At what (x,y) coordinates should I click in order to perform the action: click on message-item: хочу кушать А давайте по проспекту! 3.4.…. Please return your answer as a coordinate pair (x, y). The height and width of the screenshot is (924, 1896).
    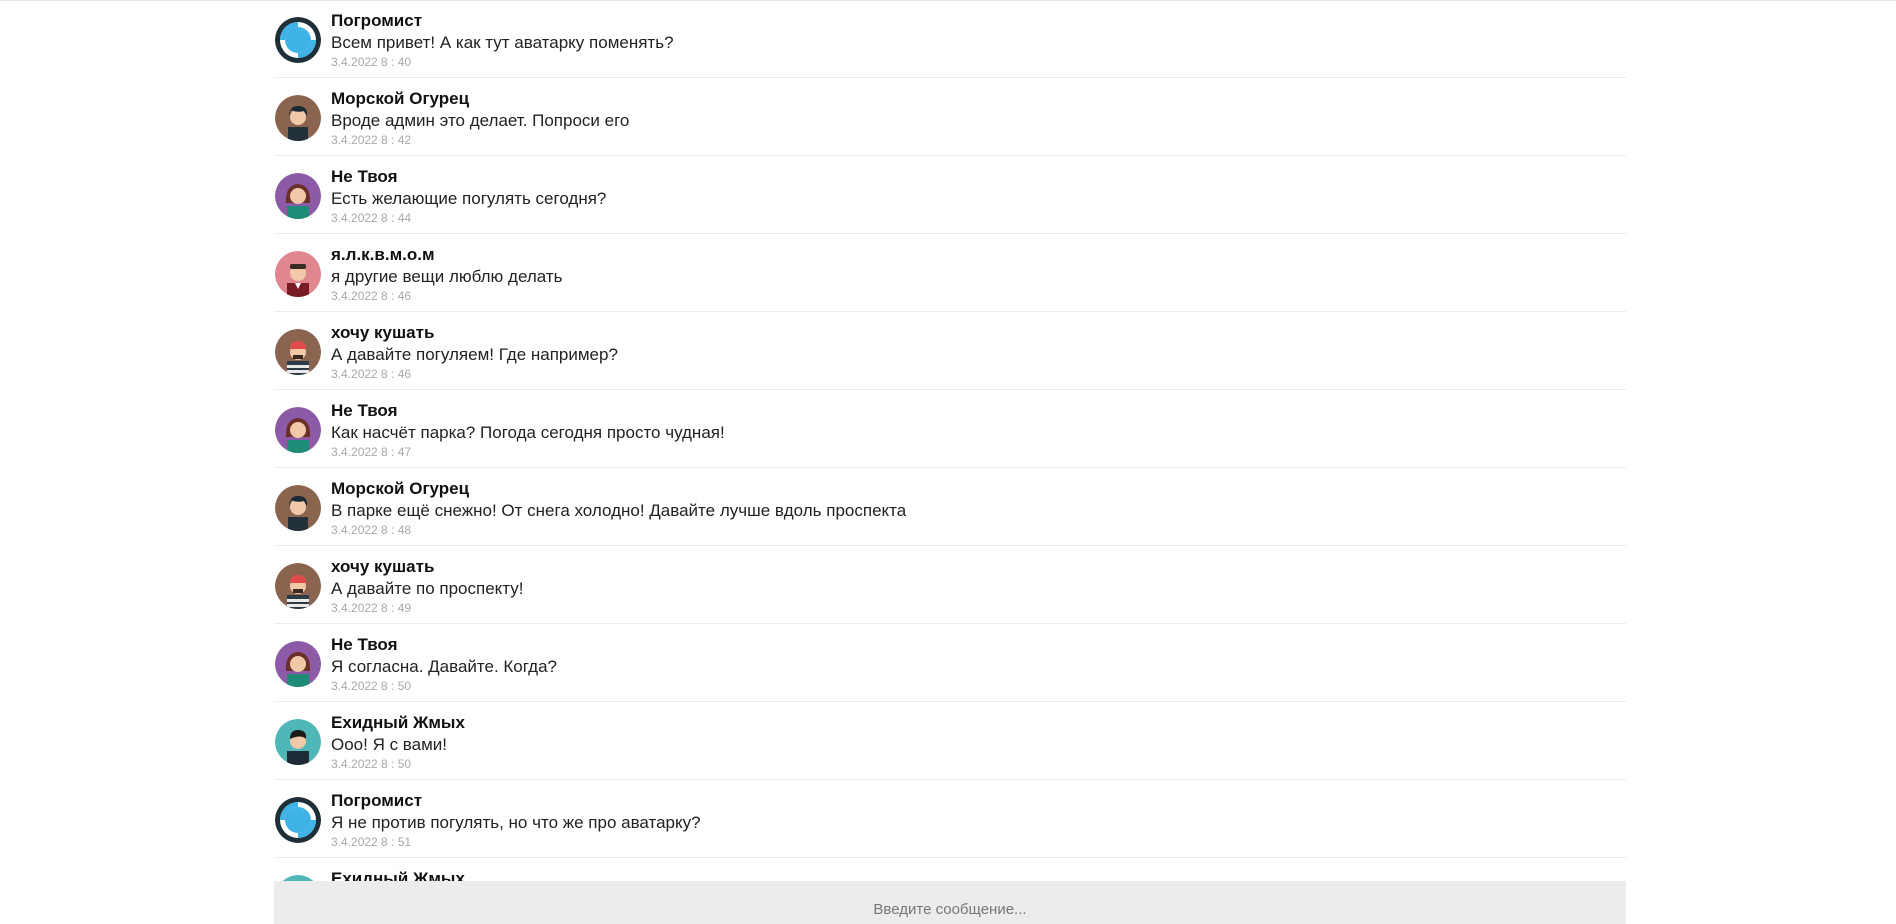
    Looking at the image, I should click on (950, 585).